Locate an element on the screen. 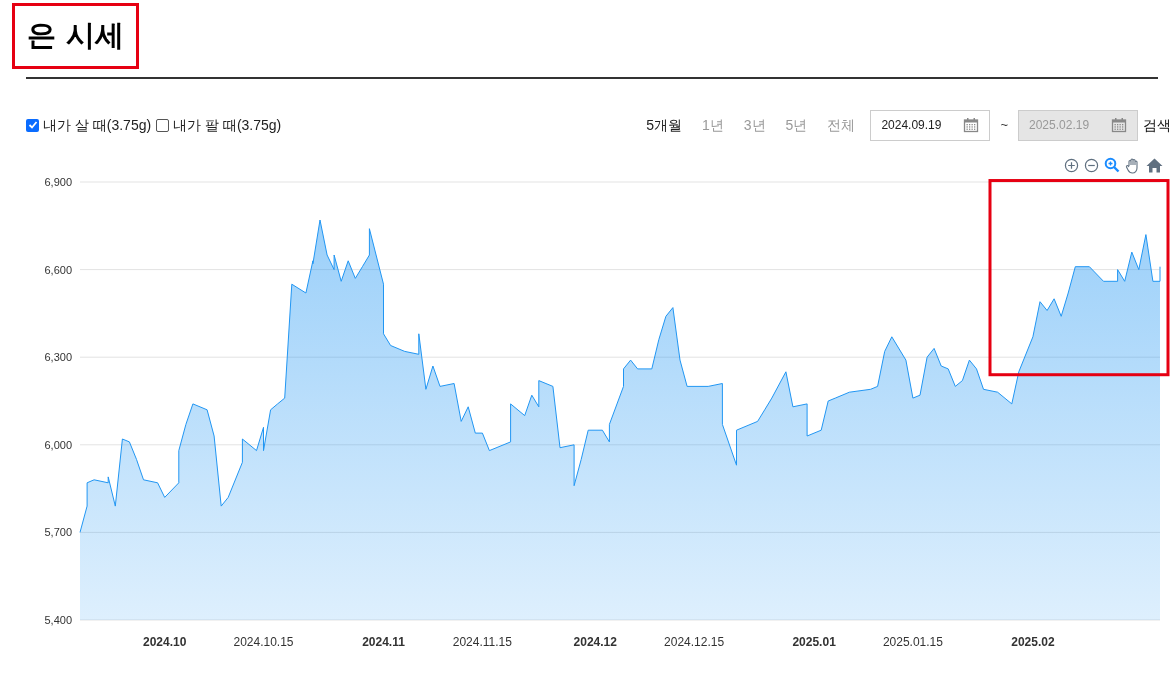 The width and height of the screenshot is (1175, 676). y-axis-label: 6,900 is located at coordinates (58, 181).